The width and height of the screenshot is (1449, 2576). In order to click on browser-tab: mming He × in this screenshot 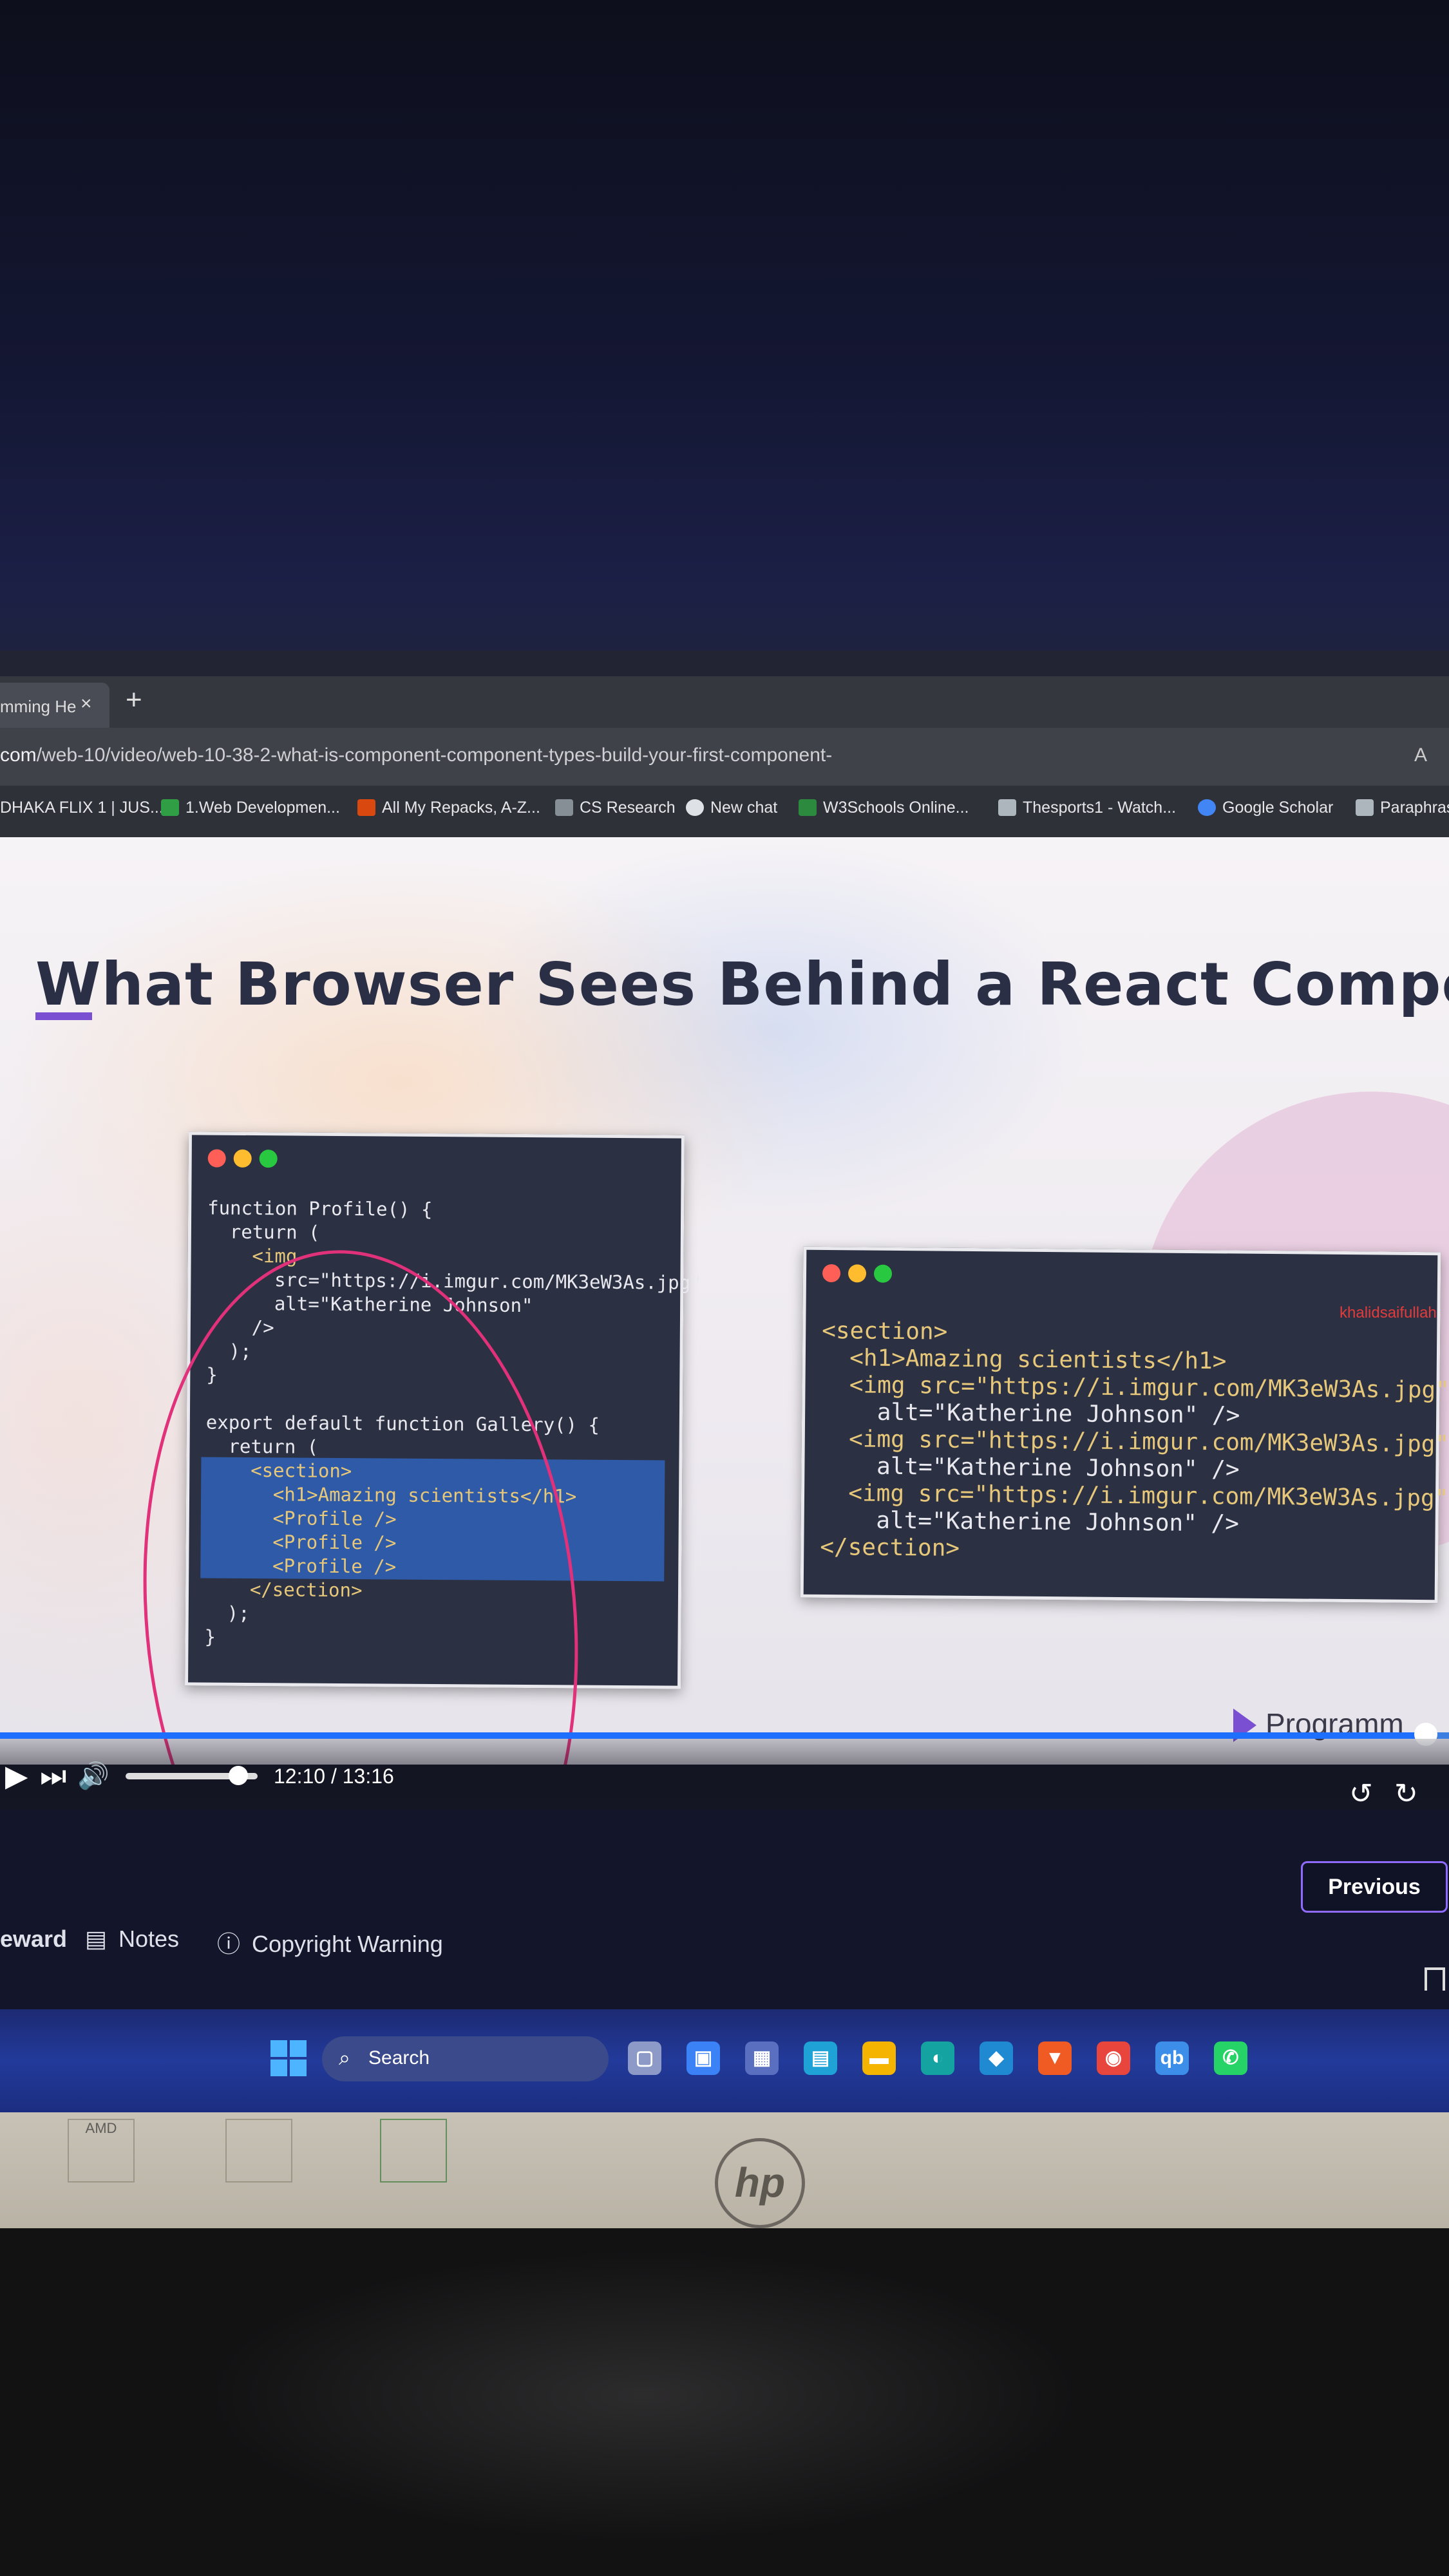, I will do `click(54, 706)`.